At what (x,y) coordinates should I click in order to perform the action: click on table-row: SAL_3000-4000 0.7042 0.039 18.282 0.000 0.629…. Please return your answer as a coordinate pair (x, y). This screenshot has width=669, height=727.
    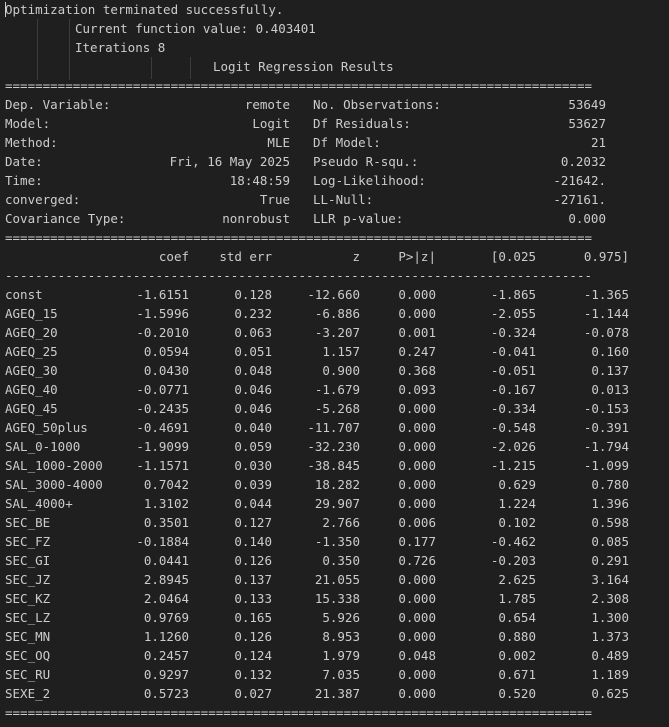
    Looking at the image, I should click on (334, 484).